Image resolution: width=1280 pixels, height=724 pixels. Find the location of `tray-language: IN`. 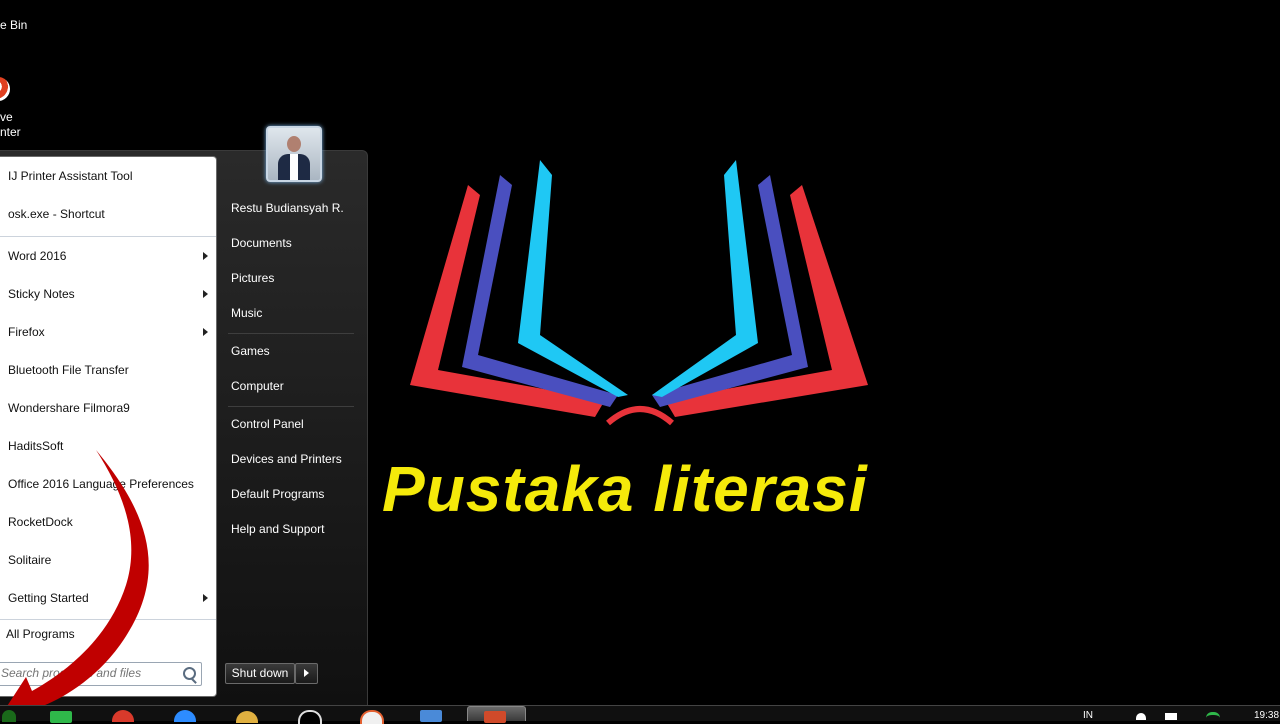

tray-language: IN is located at coordinates (1088, 715).